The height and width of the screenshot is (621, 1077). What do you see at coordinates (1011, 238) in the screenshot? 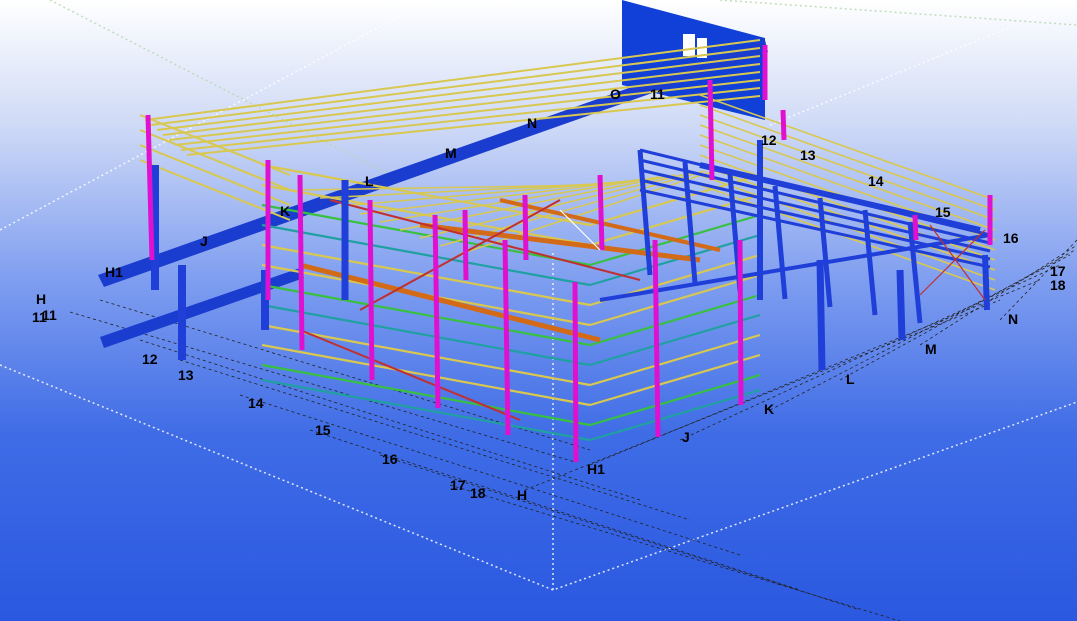
I see `grid-label-top-number: 16` at bounding box center [1011, 238].